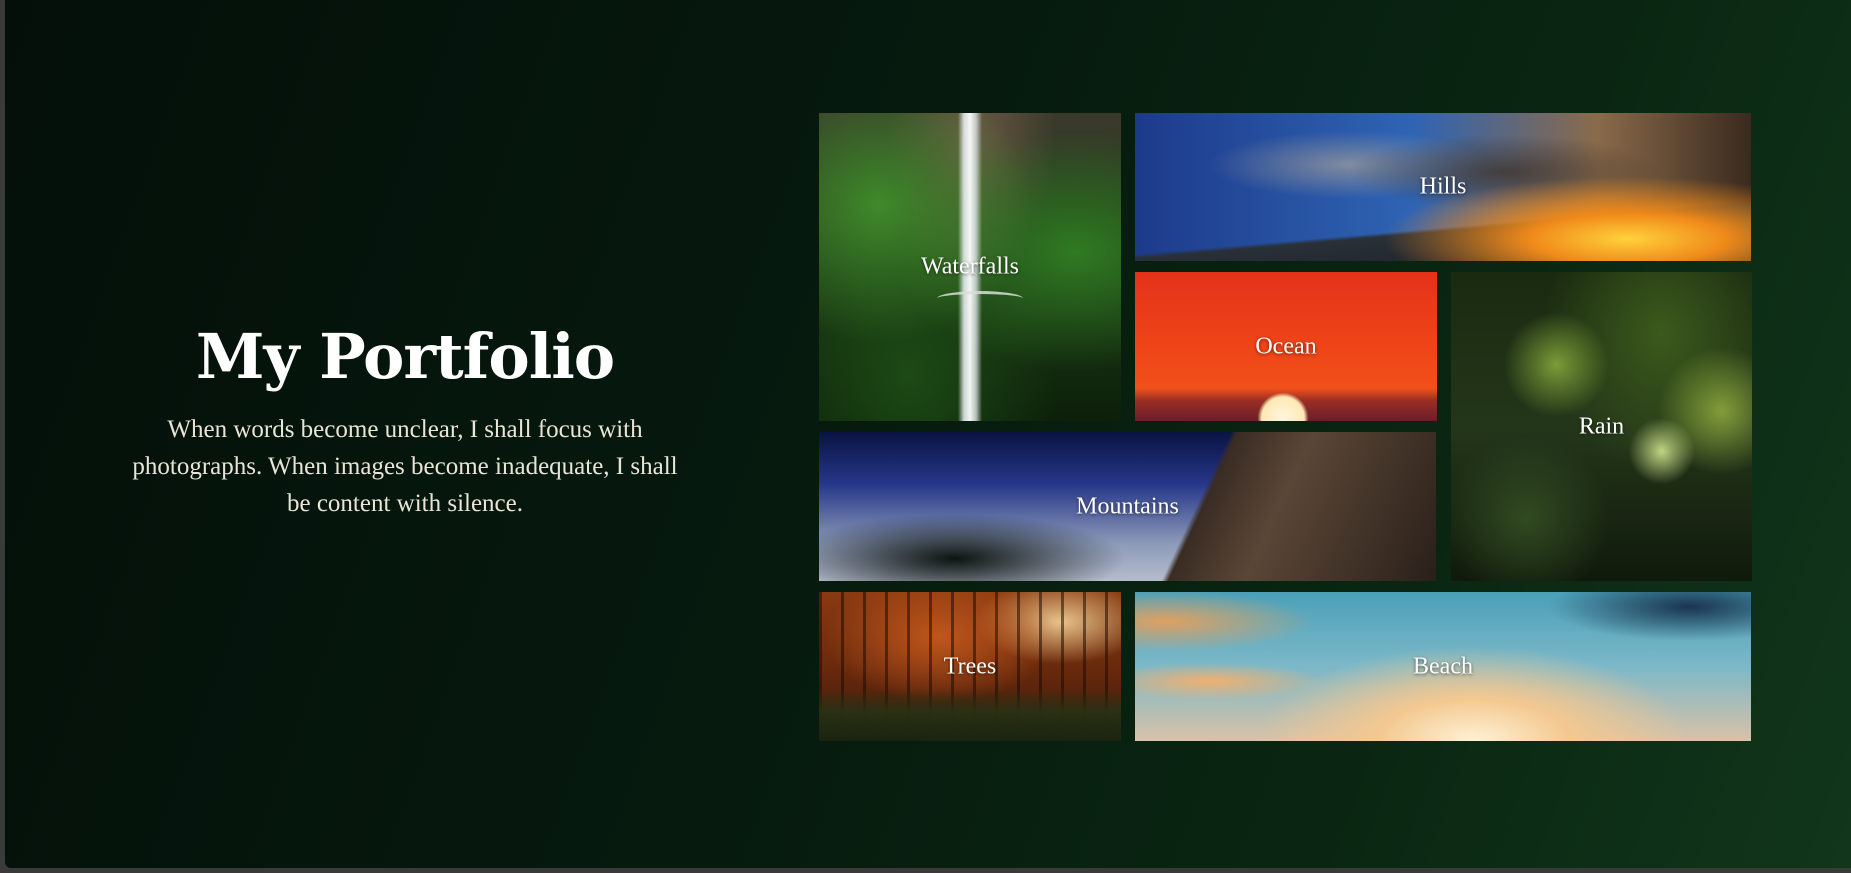 This screenshot has height=873, width=1851. I want to click on gallery-tile-label: Rain, so click(1601, 426).